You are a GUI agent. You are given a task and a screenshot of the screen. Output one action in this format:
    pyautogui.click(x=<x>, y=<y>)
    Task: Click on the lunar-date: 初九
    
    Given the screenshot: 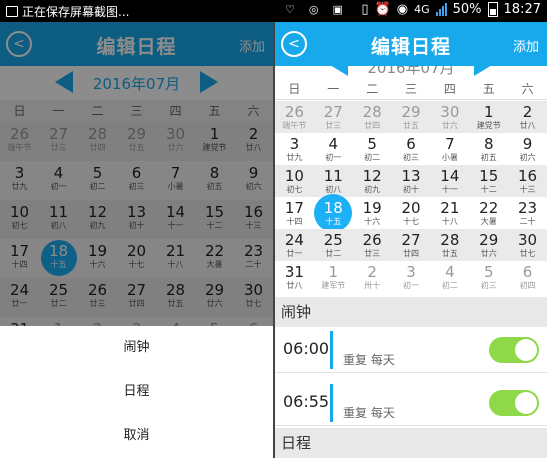 What is the action you would take?
    pyautogui.click(x=372, y=189)
    